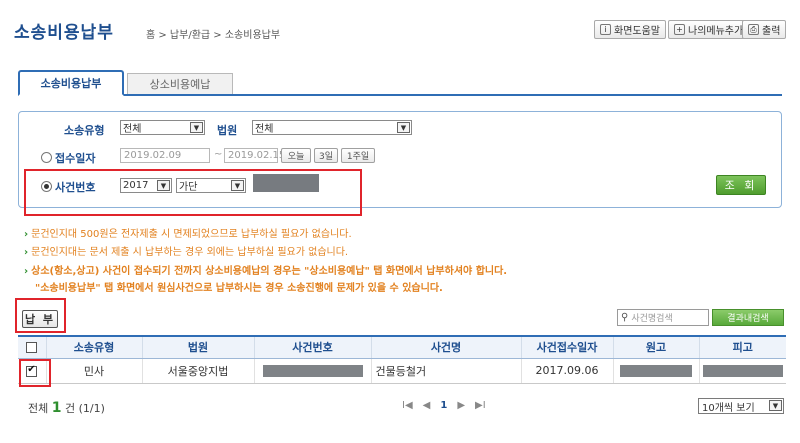  Describe the element at coordinates (75, 158) in the screenshot. I see `receipt-date-label: 접수일자` at that location.